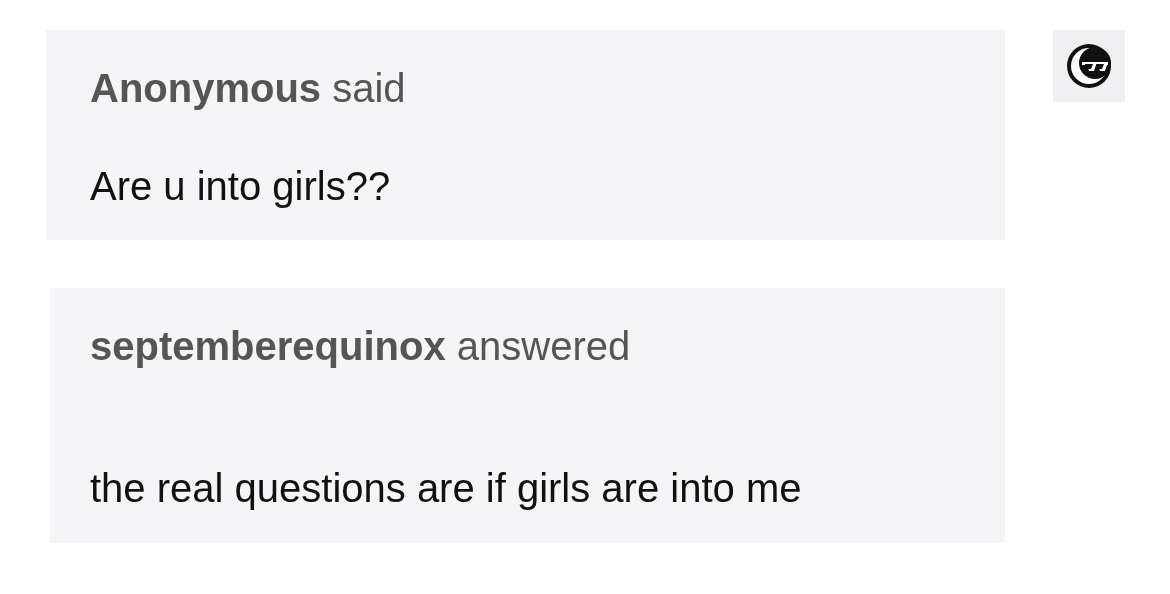  What do you see at coordinates (361, 346) in the screenshot?
I see `answer-header: septemberequinox answered` at bounding box center [361, 346].